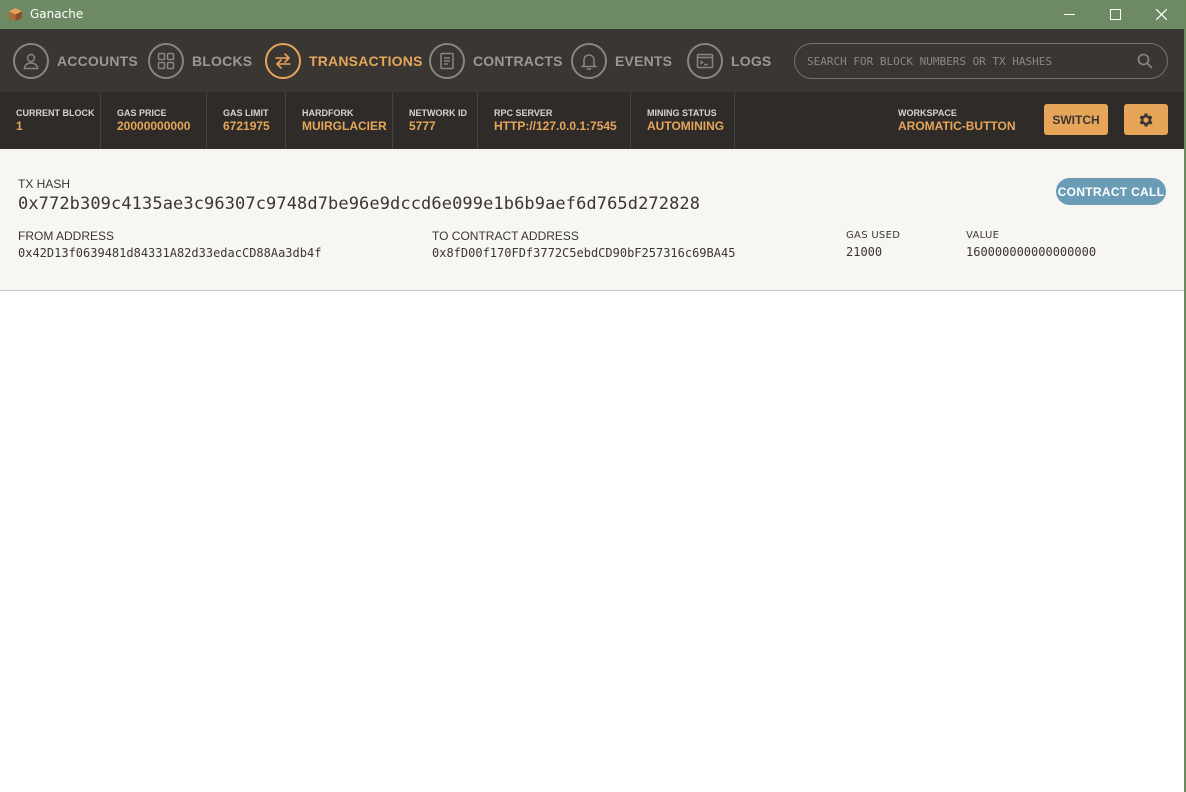  I want to click on gas-price-label: GAS PRICE, so click(142, 113).